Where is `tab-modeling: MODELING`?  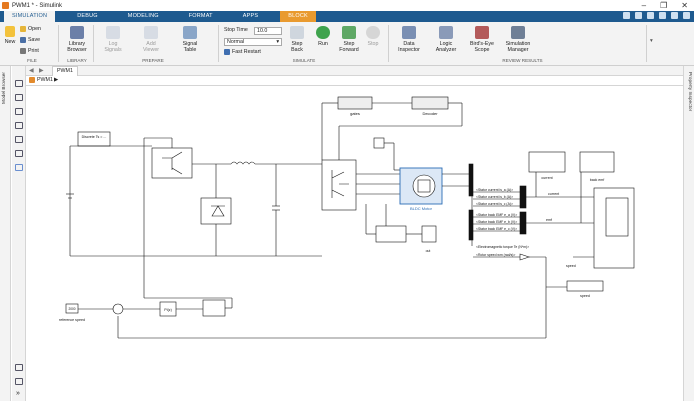
tab-modeling: MODELING is located at coordinates (143, 16).